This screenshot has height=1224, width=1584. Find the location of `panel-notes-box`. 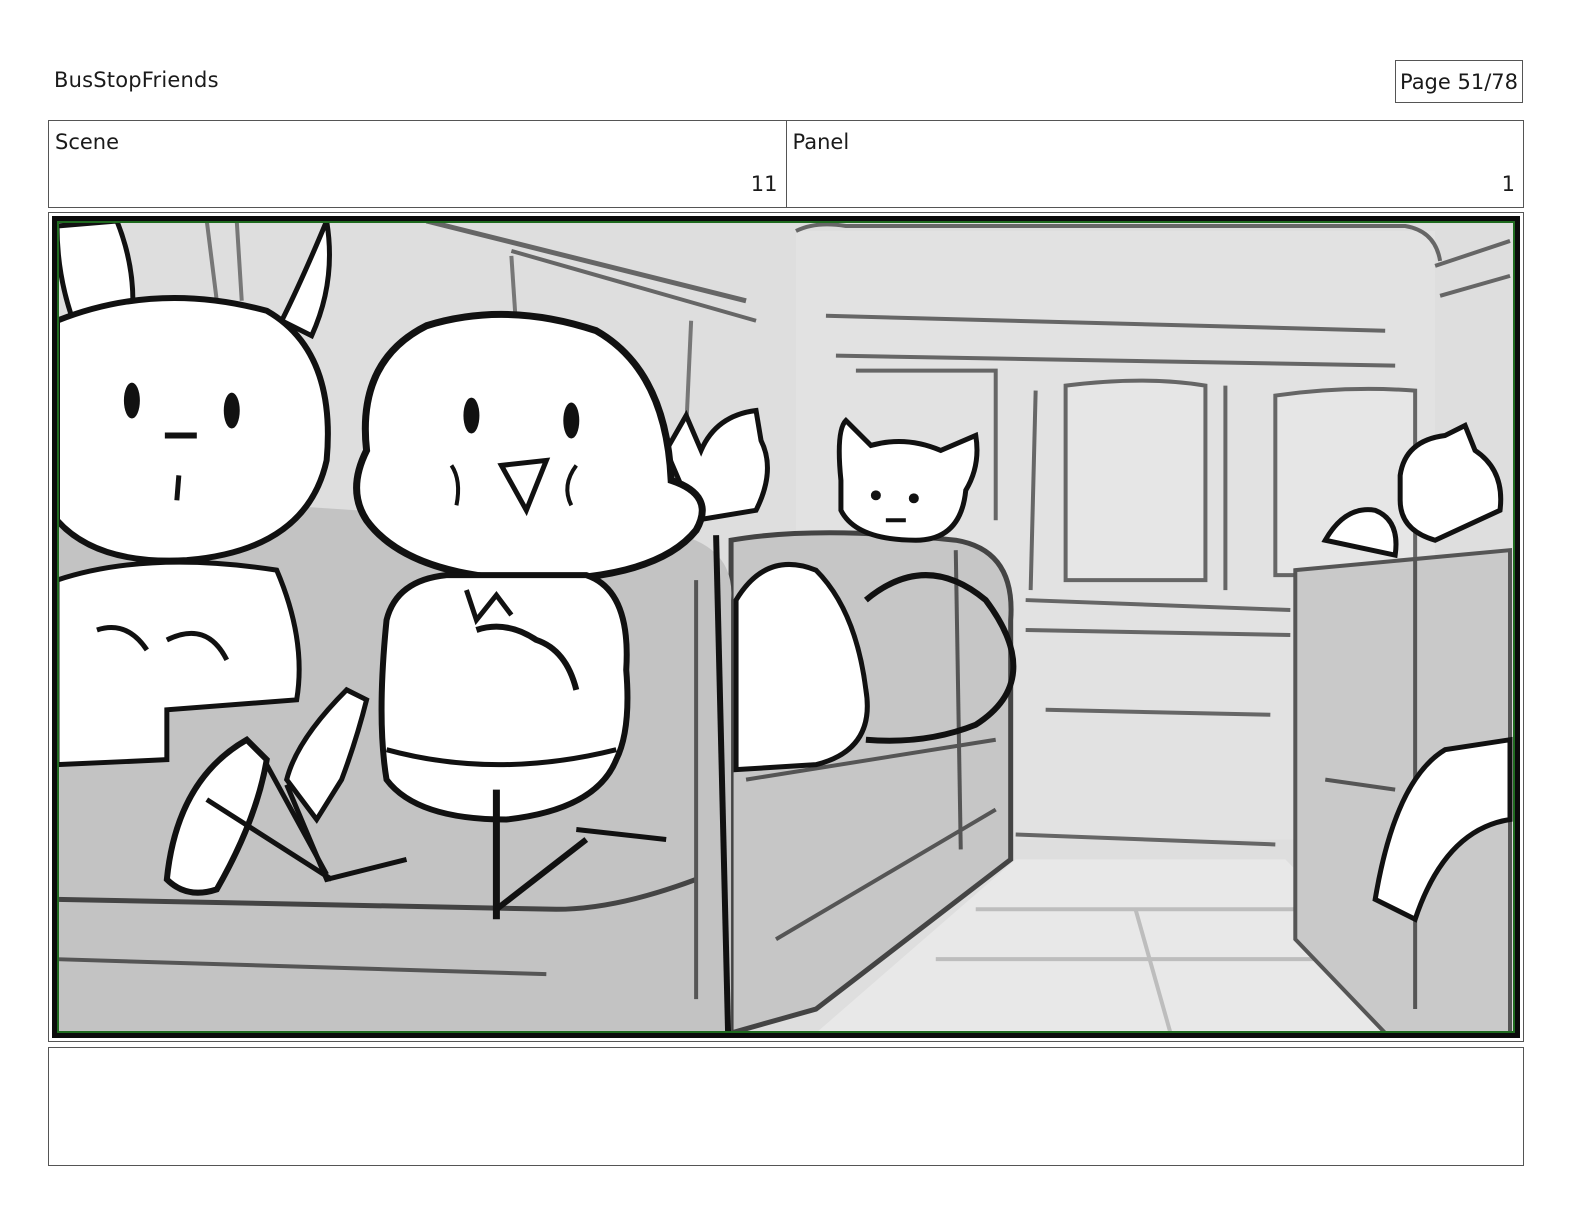

panel-notes-box is located at coordinates (786, 1106).